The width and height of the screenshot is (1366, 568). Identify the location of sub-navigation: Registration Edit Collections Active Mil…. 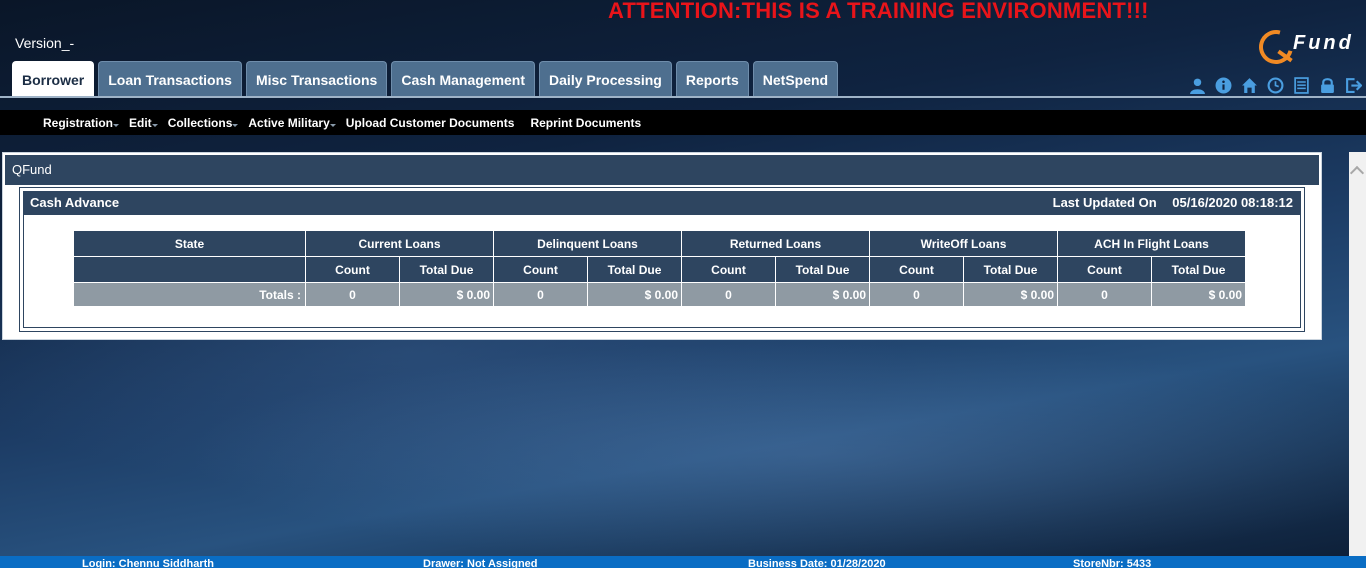
(683, 122).